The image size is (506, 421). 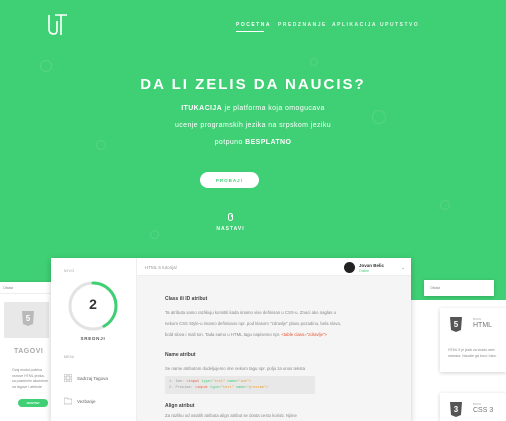 I want to click on code-string: "ime">, so click(x=245, y=382).